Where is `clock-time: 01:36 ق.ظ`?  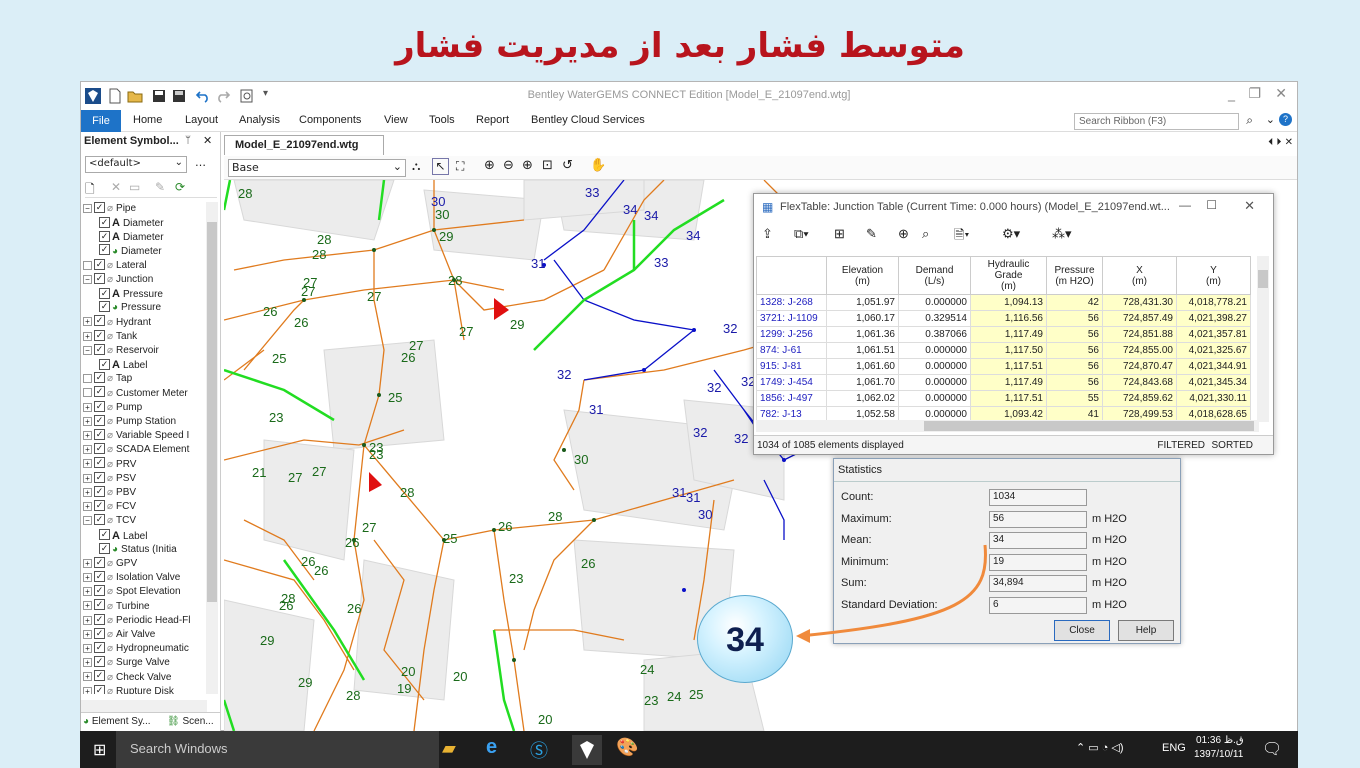 clock-time: 01:36 ق.ظ is located at coordinates (1220, 740).